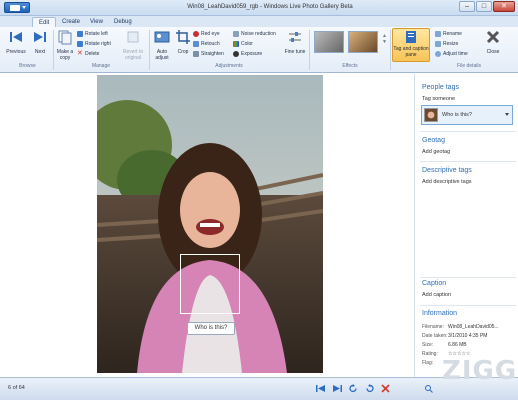  What do you see at coordinates (236, 34) in the screenshot?
I see `noise-reduction-icon` at bounding box center [236, 34].